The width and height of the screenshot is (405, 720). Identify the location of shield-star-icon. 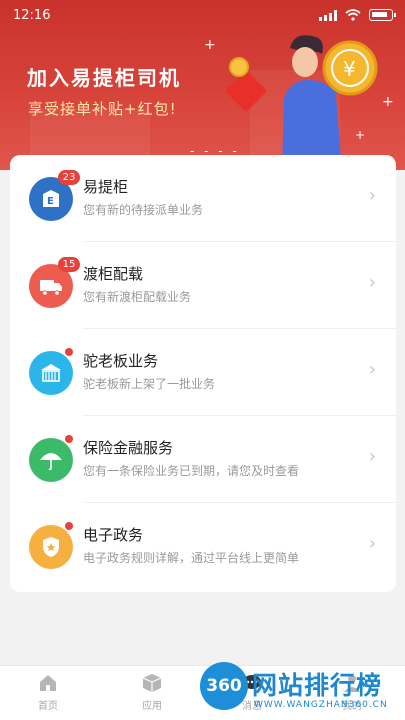
(51, 547).